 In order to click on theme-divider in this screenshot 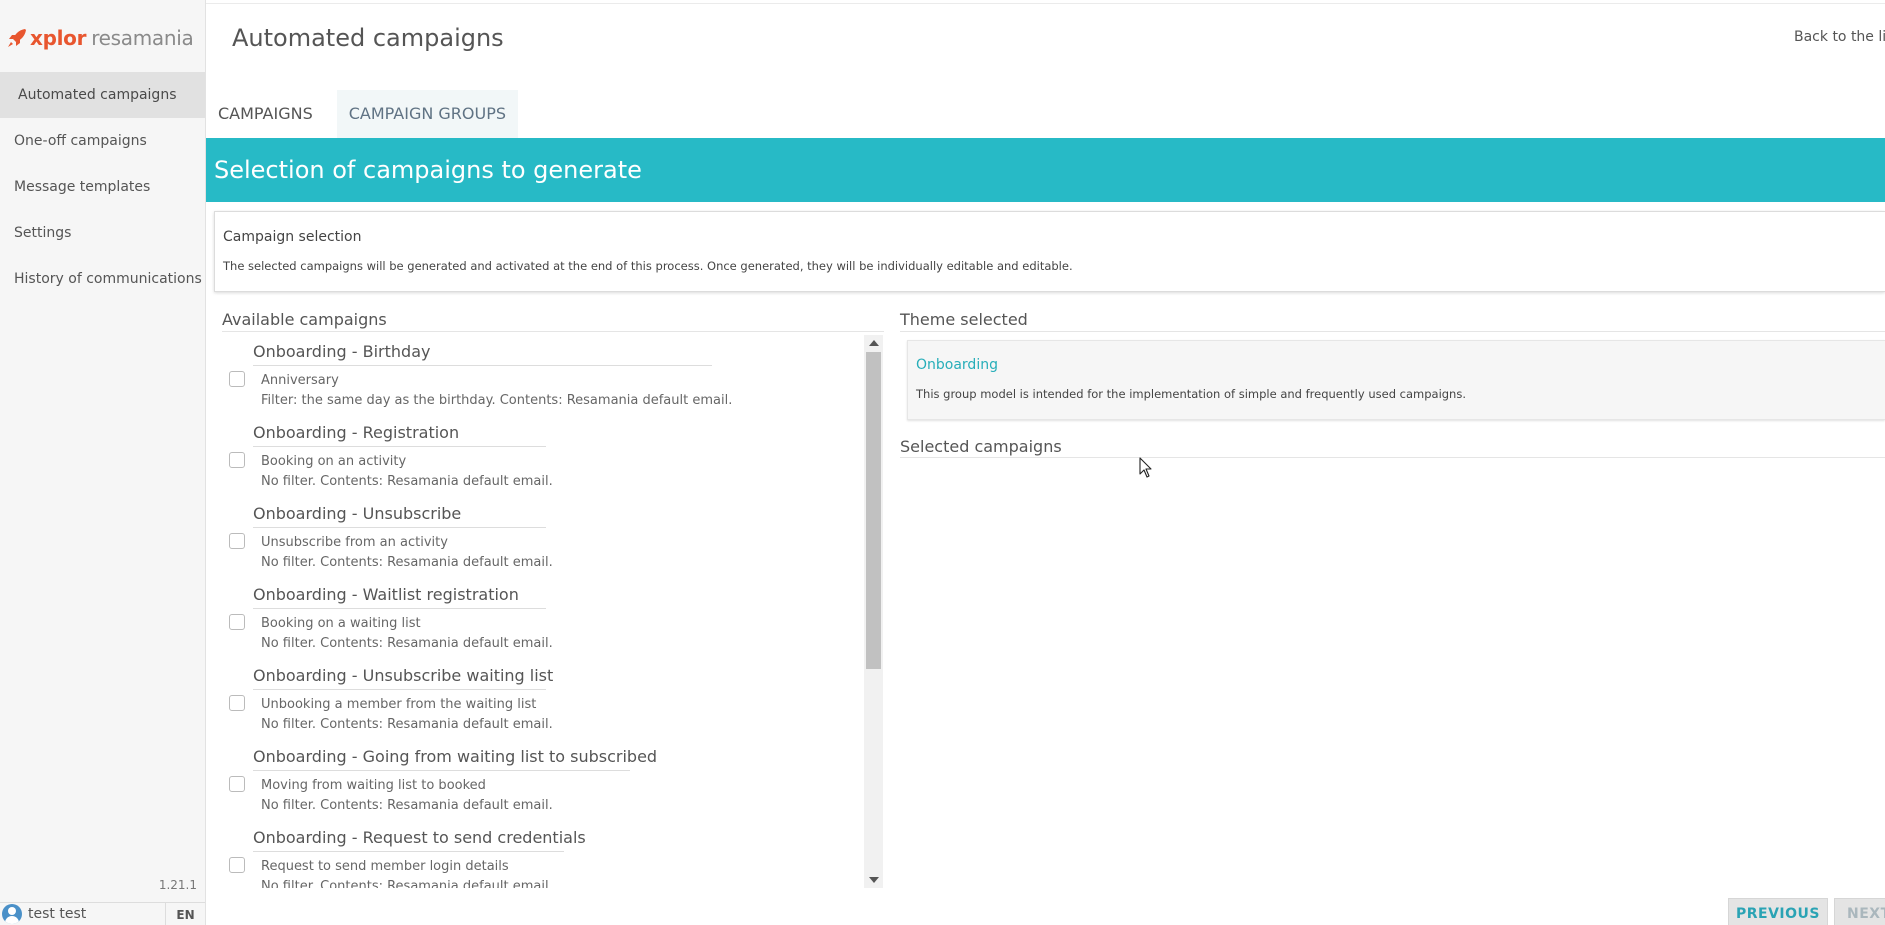, I will do `click(1392, 331)`.